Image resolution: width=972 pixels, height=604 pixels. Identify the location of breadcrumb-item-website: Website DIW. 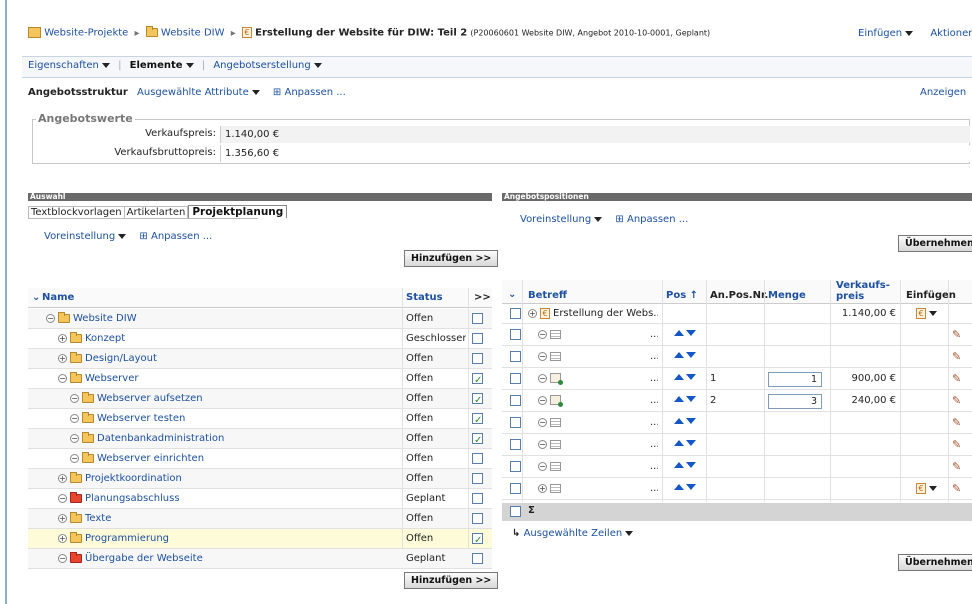
(193, 33).